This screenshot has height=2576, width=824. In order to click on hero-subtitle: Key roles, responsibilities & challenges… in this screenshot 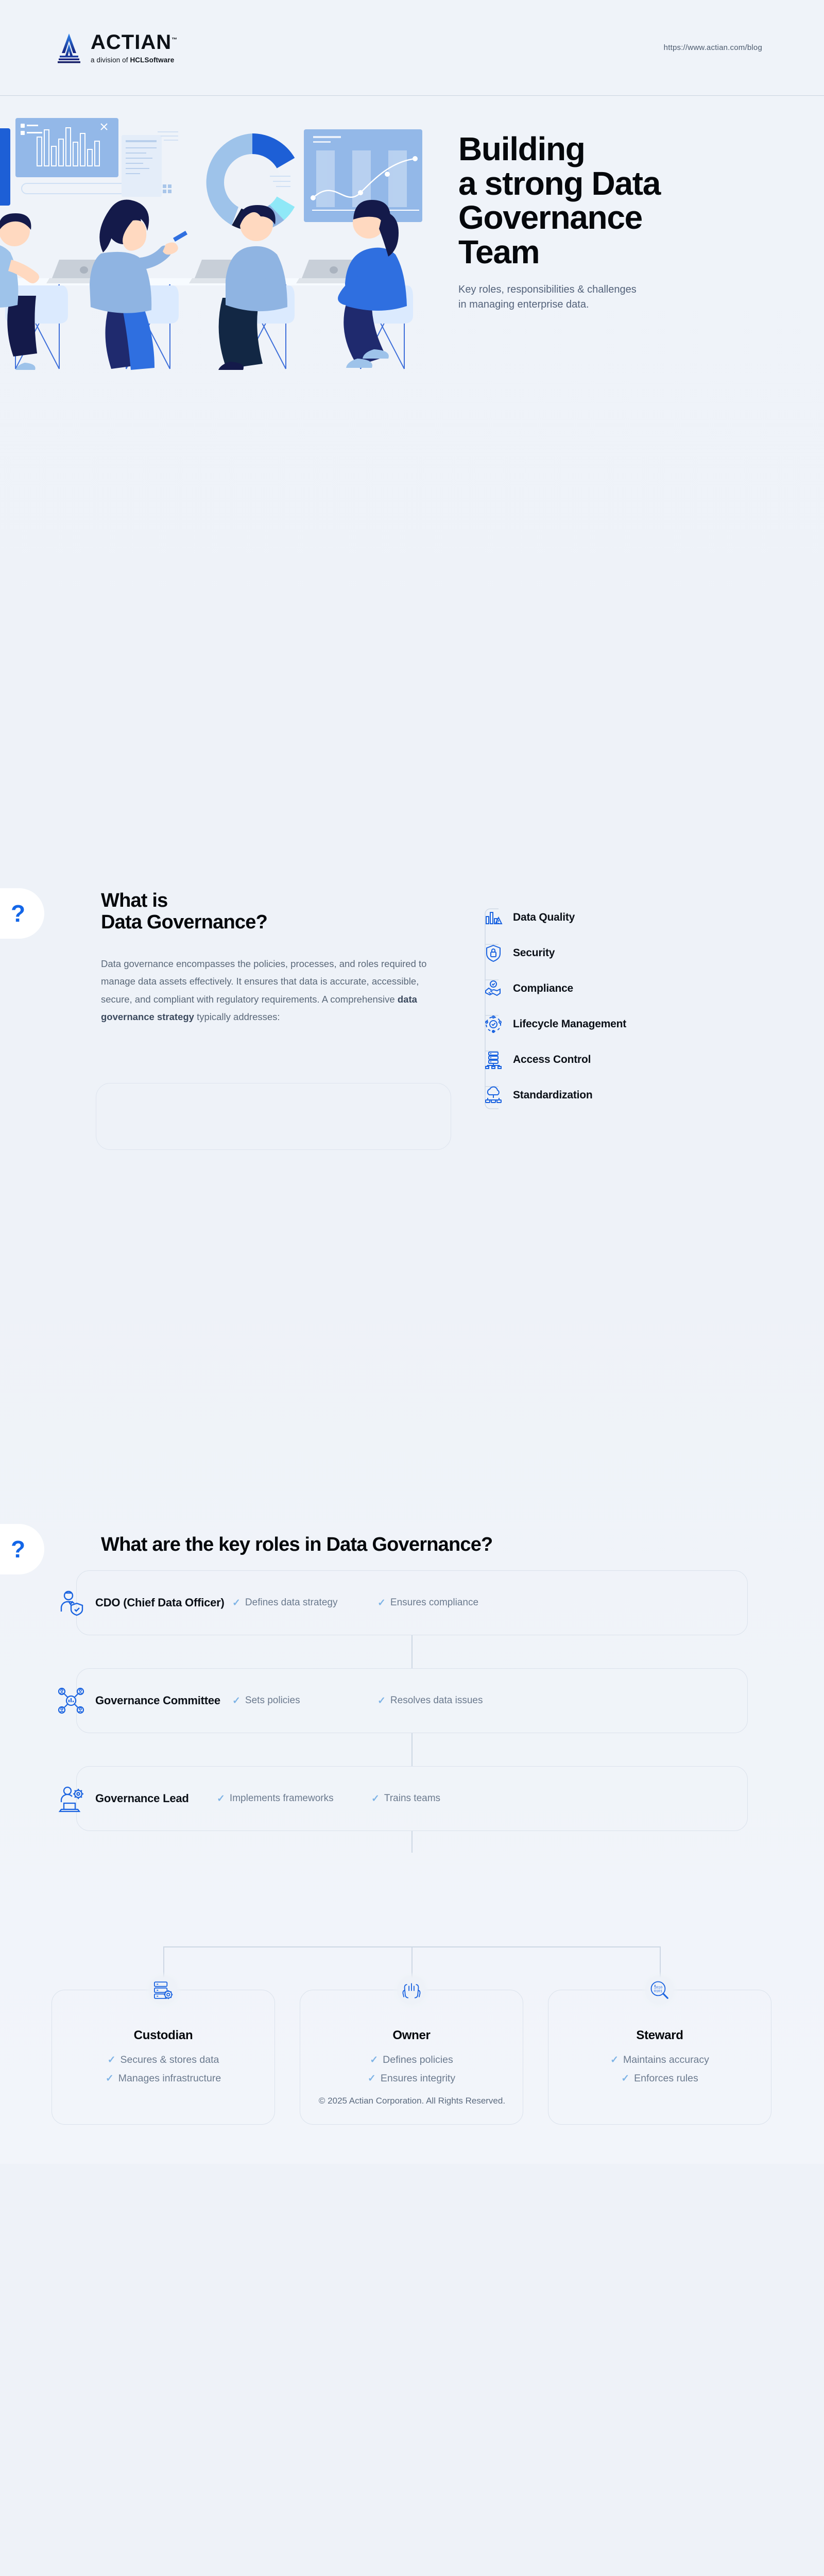, I will do `click(548, 297)`.